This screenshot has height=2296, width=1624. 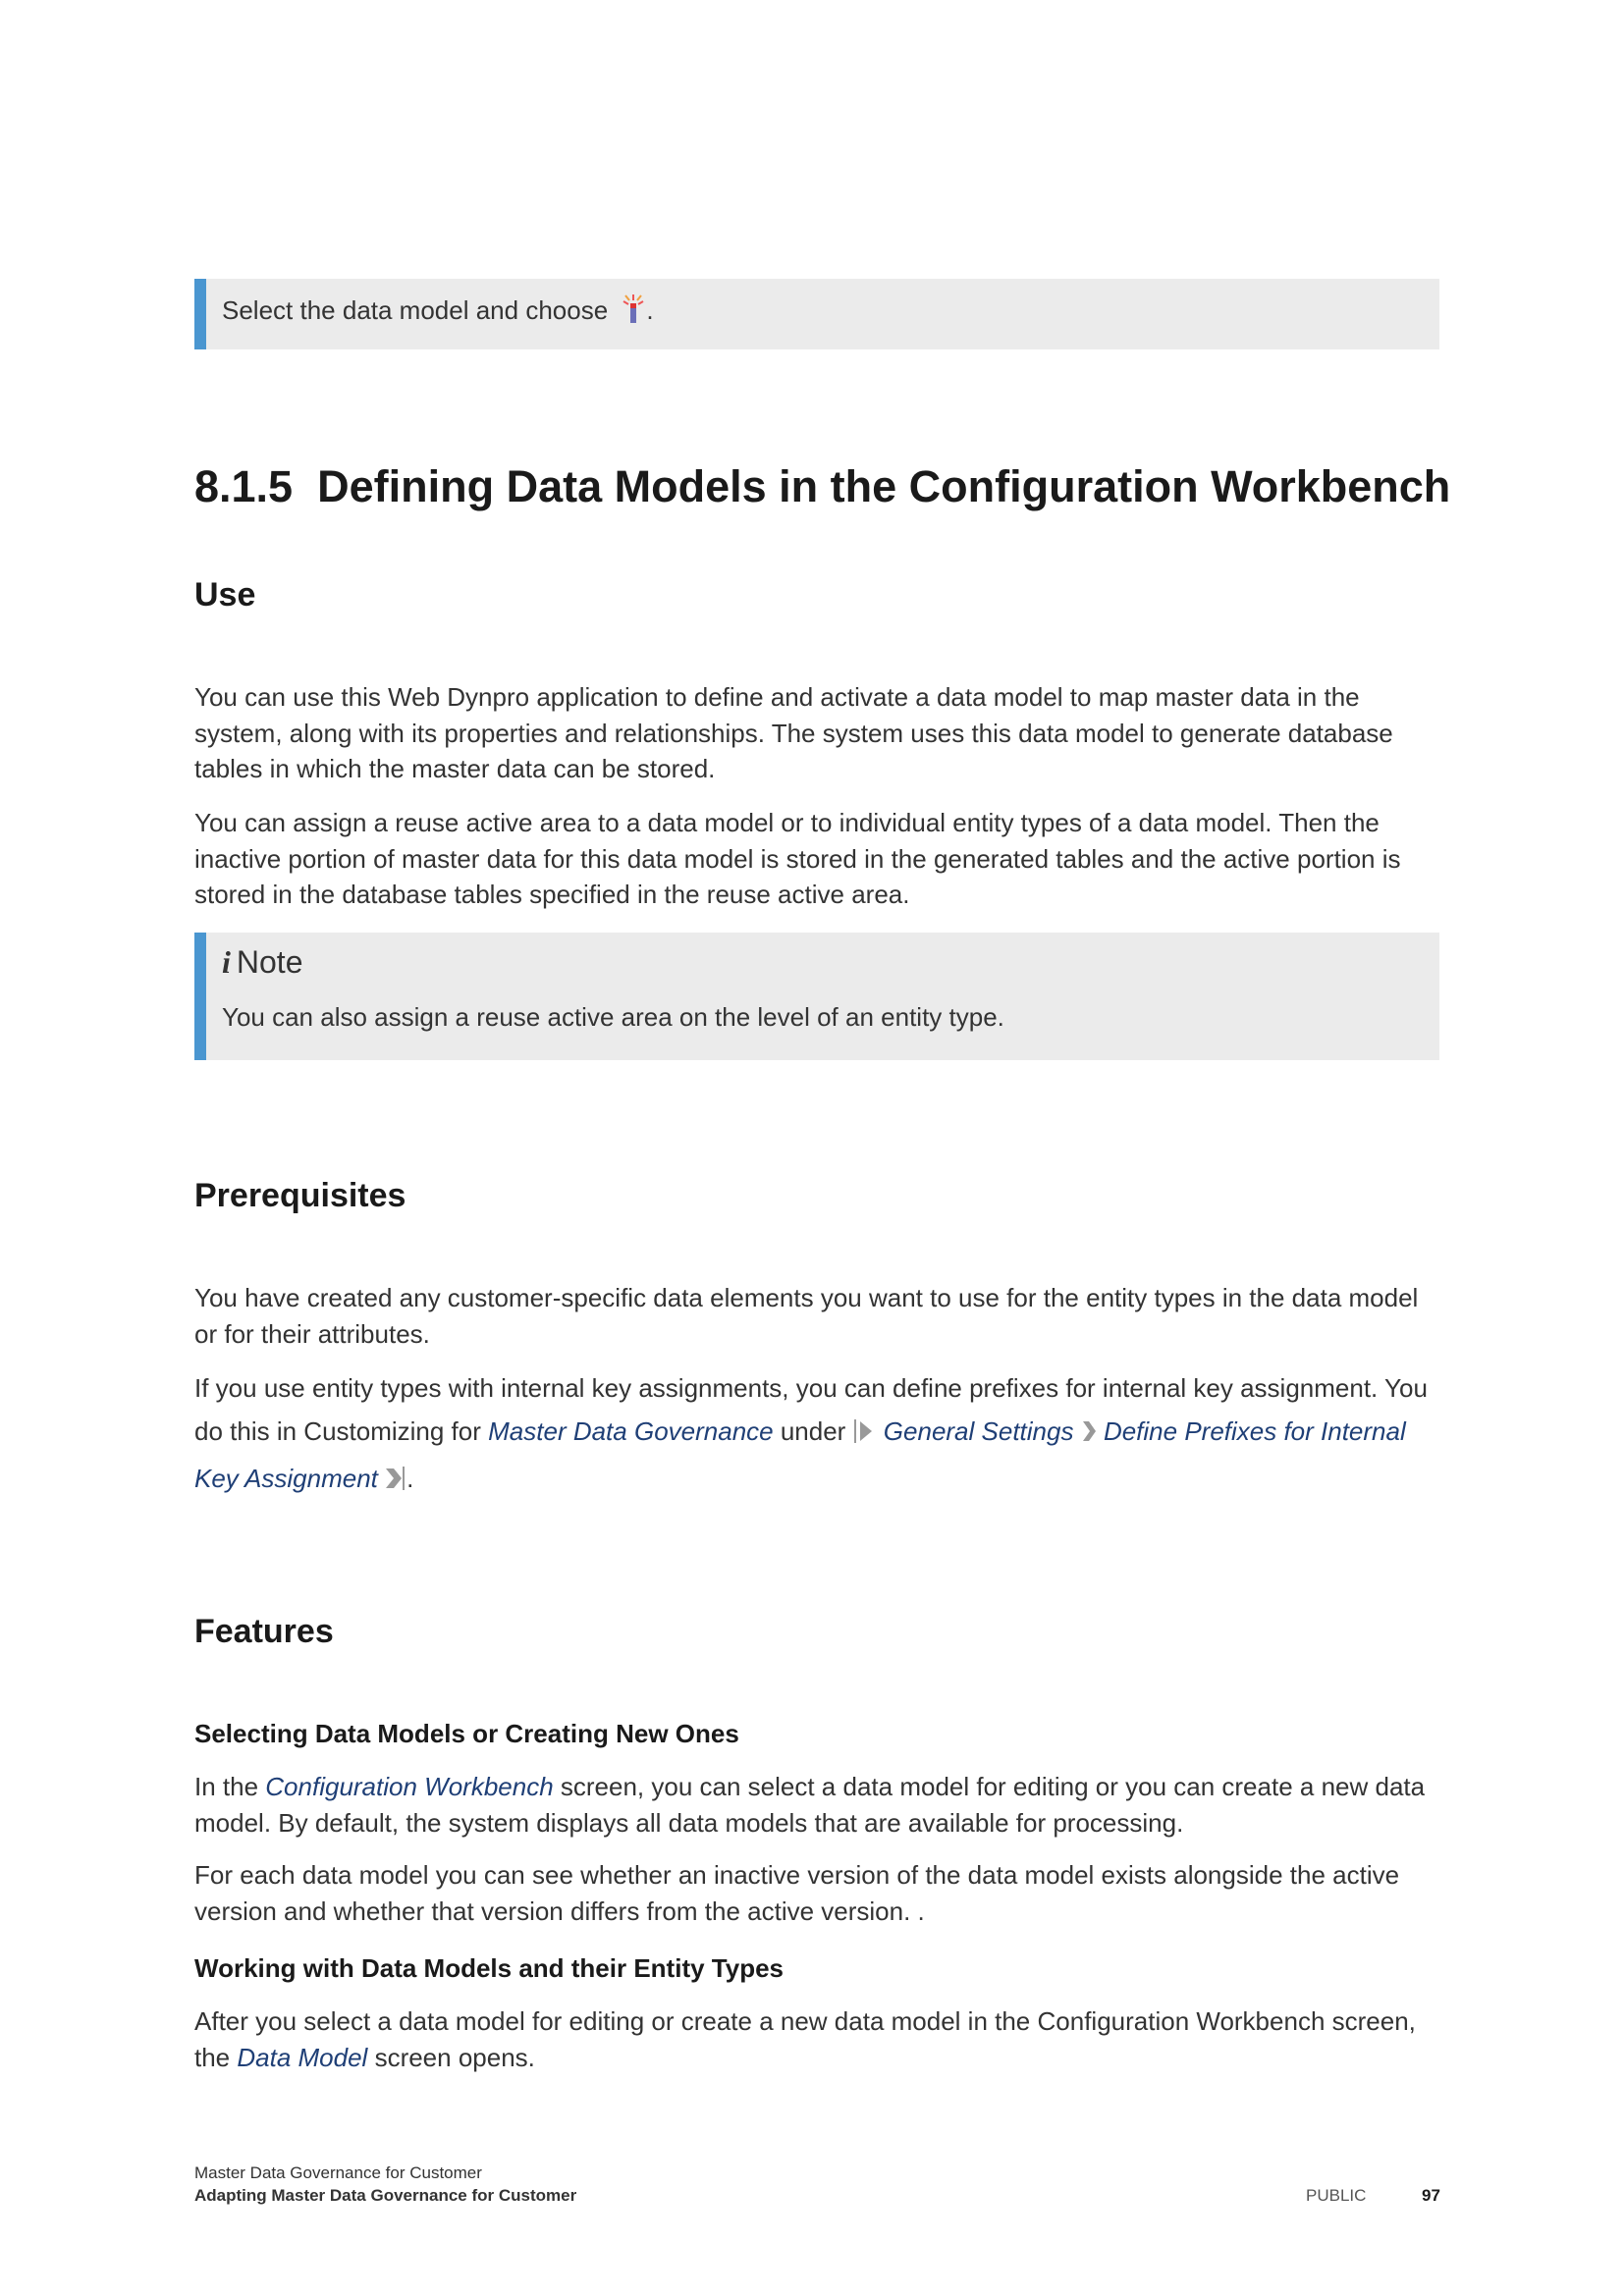 What do you see at coordinates (244, 486) in the screenshot?
I see `section-number: 8.1.5` at bounding box center [244, 486].